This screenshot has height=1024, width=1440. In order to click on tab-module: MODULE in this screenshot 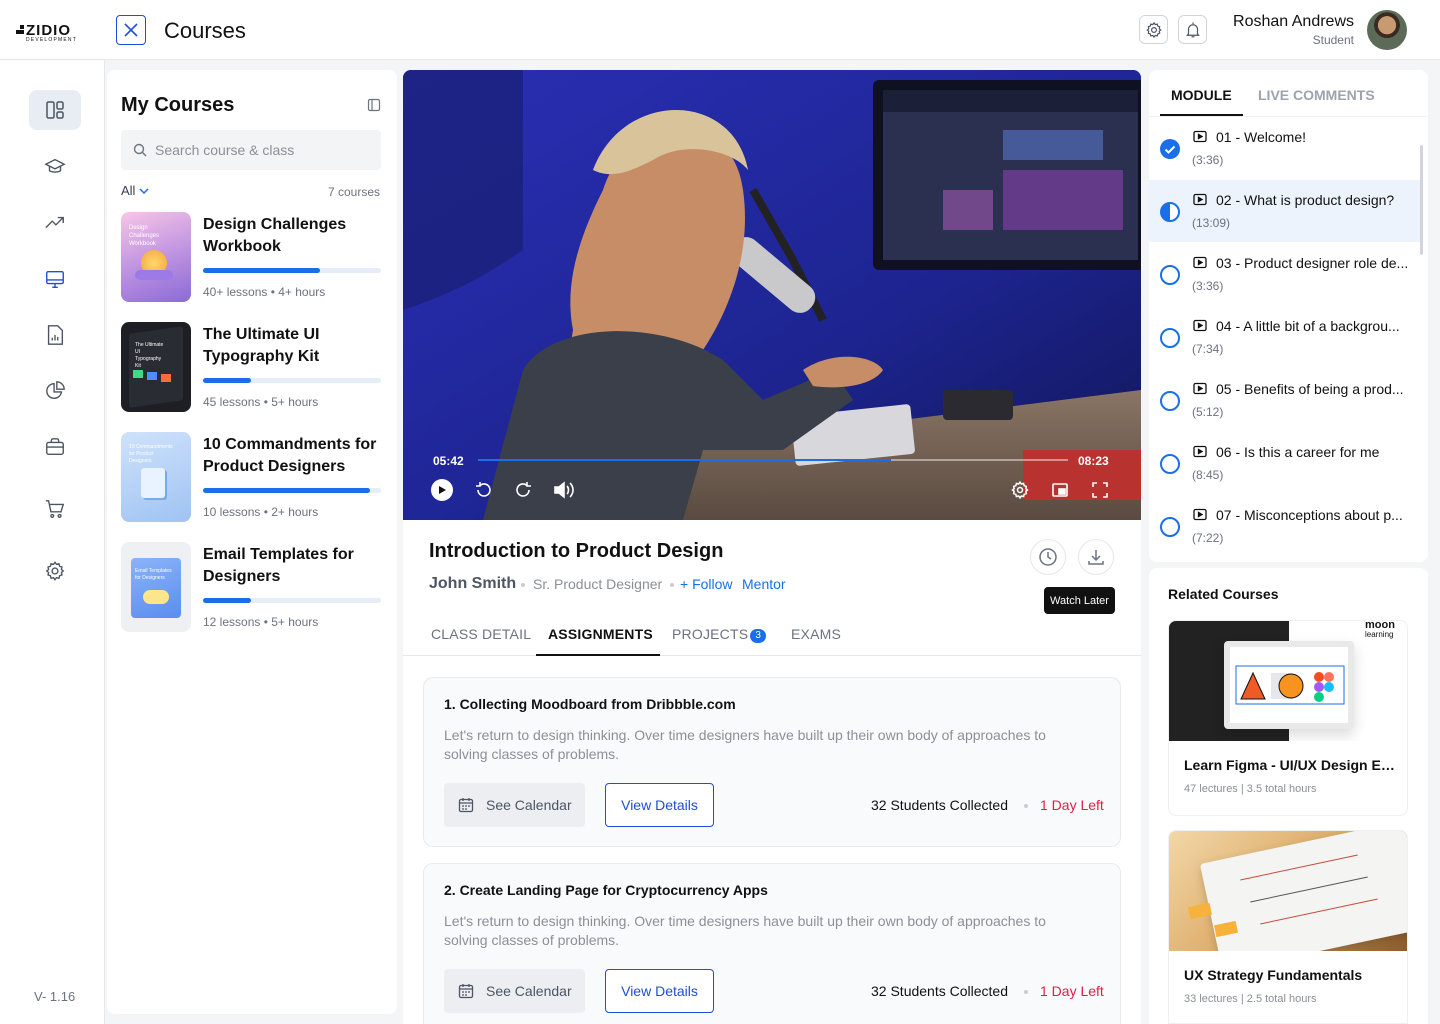, I will do `click(1201, 95)`.